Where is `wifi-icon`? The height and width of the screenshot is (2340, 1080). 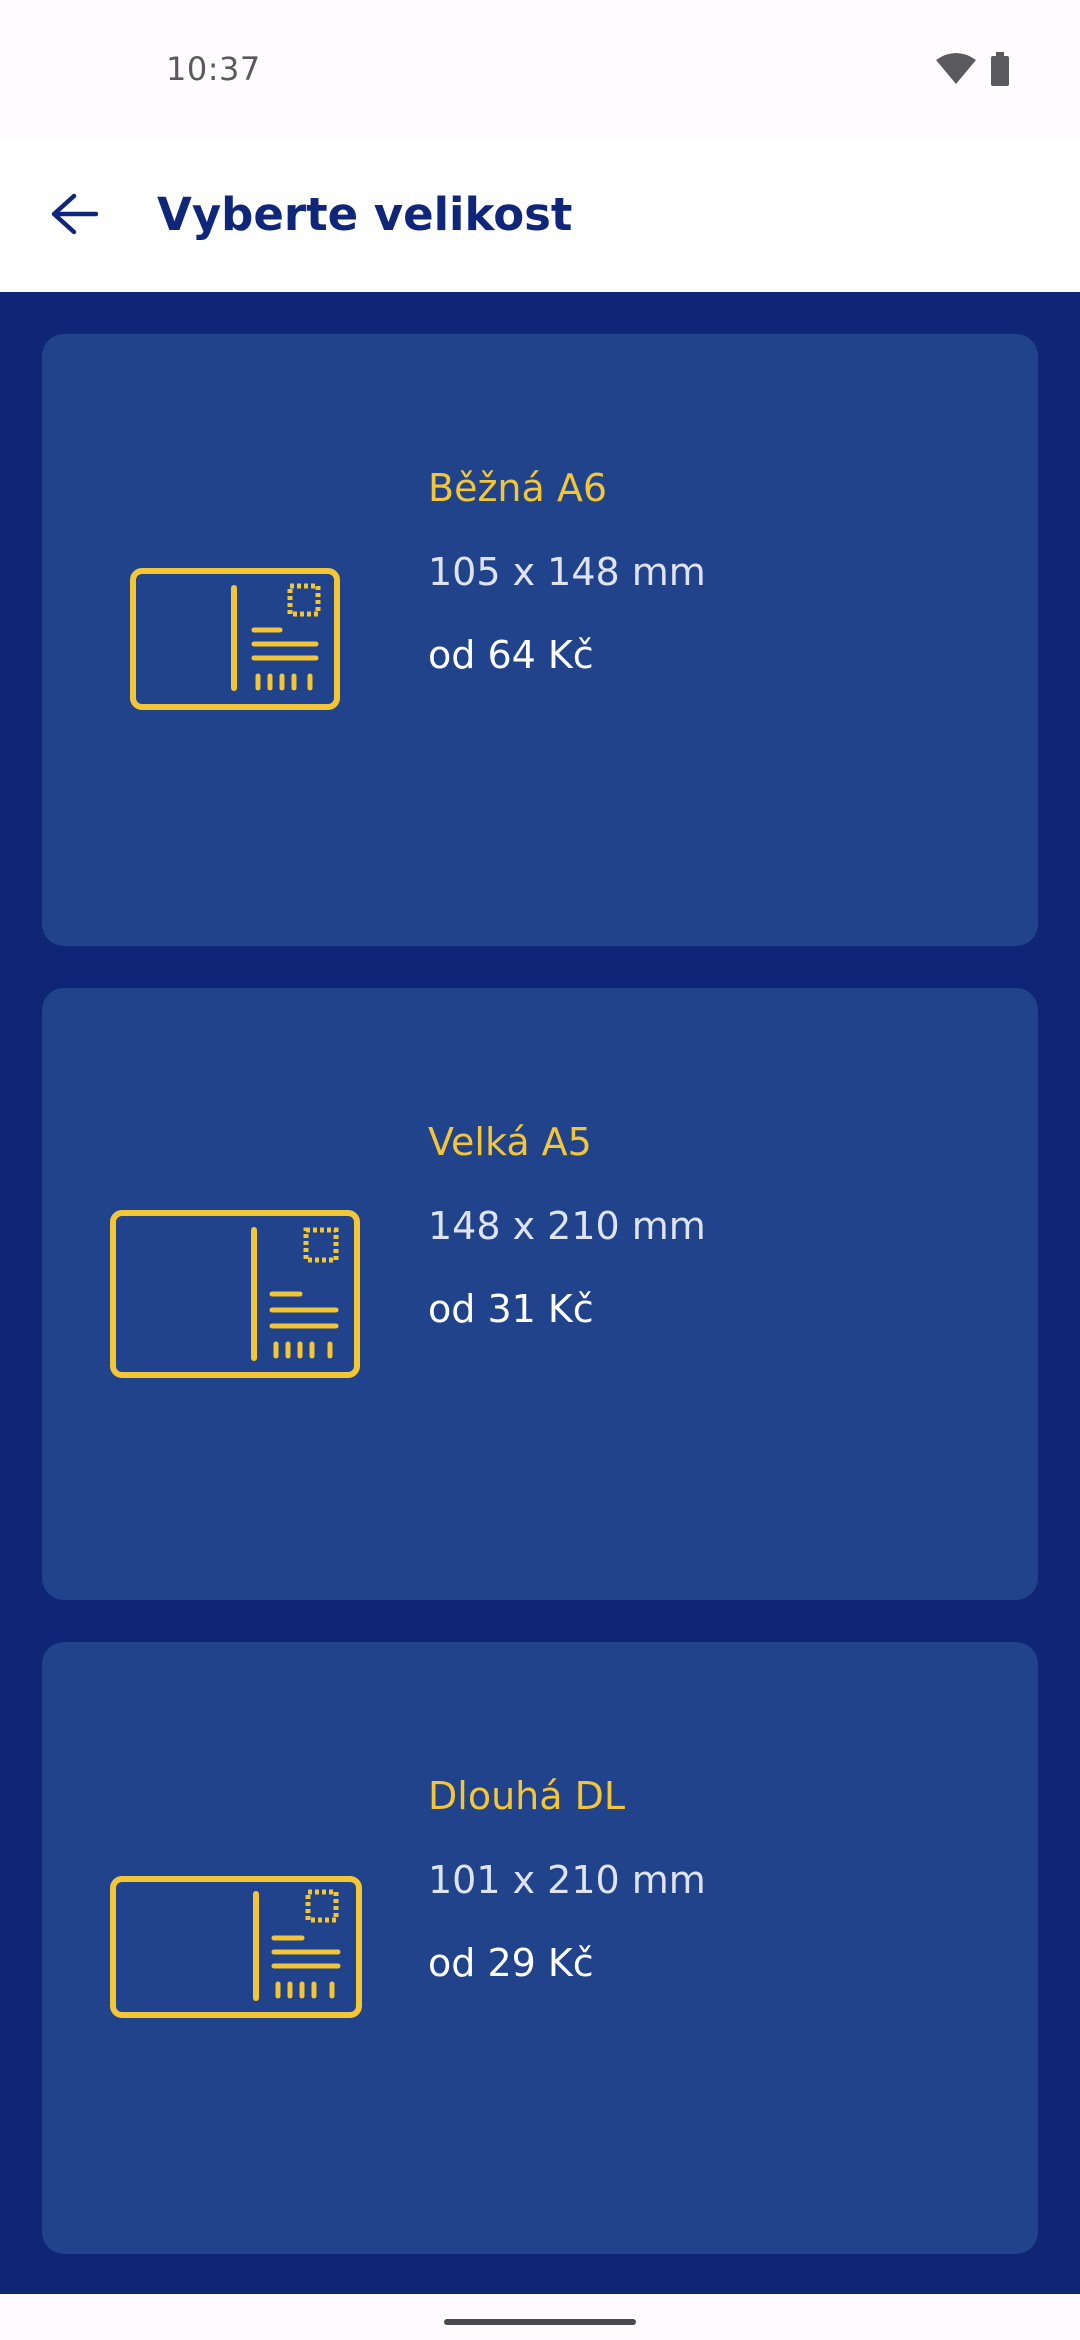 wifi-icon is located at coordinates (956, 71).